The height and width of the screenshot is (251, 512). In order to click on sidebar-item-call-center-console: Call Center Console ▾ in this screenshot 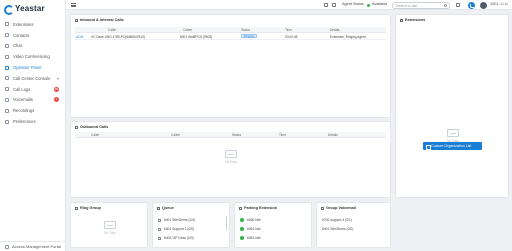, I will do `click(32, 78)`.